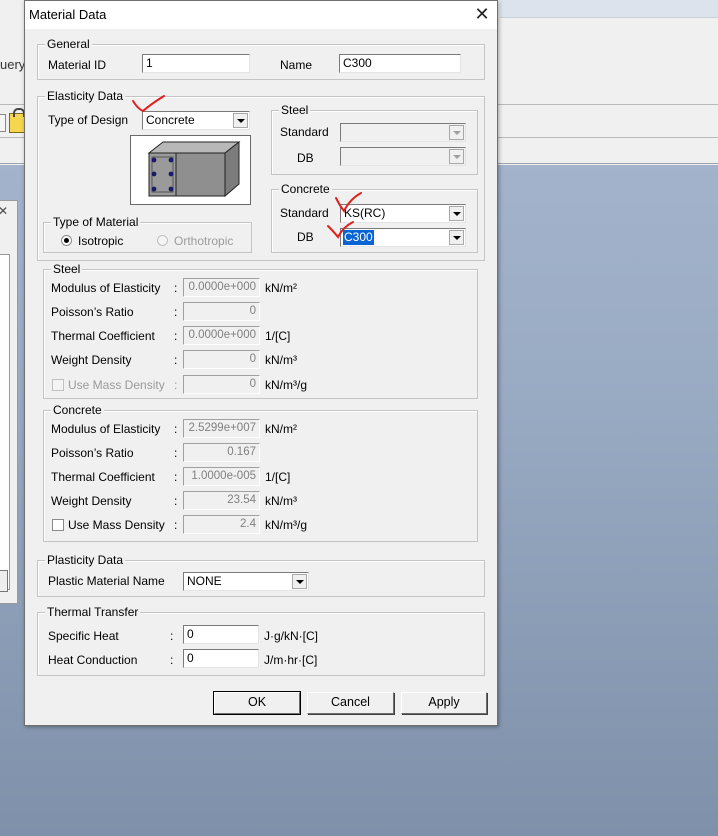 The width and height of the screenshot is (718, 836). I want to click on cancel-button: Cancel, so click(350, 703).